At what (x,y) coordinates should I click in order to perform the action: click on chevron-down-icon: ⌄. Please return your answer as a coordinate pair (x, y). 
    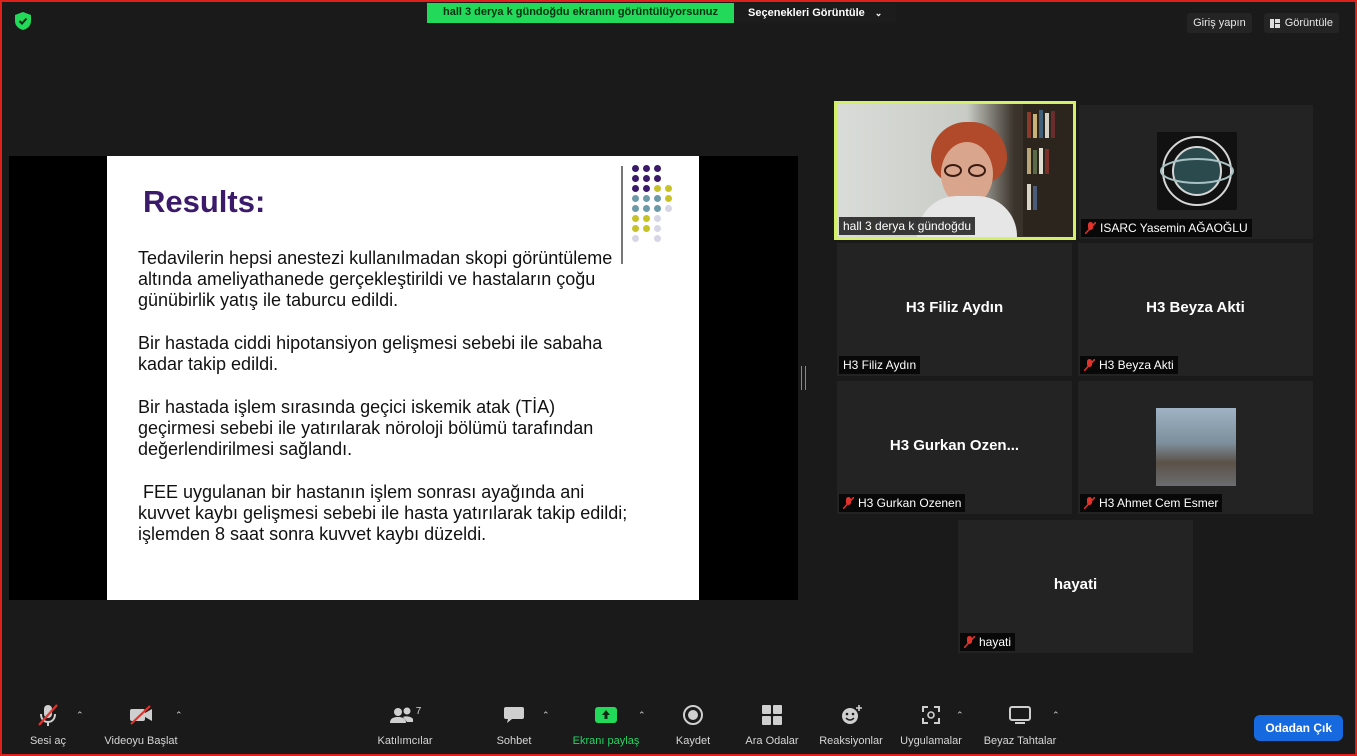
    Looking at the image, I should click on (878, 12).